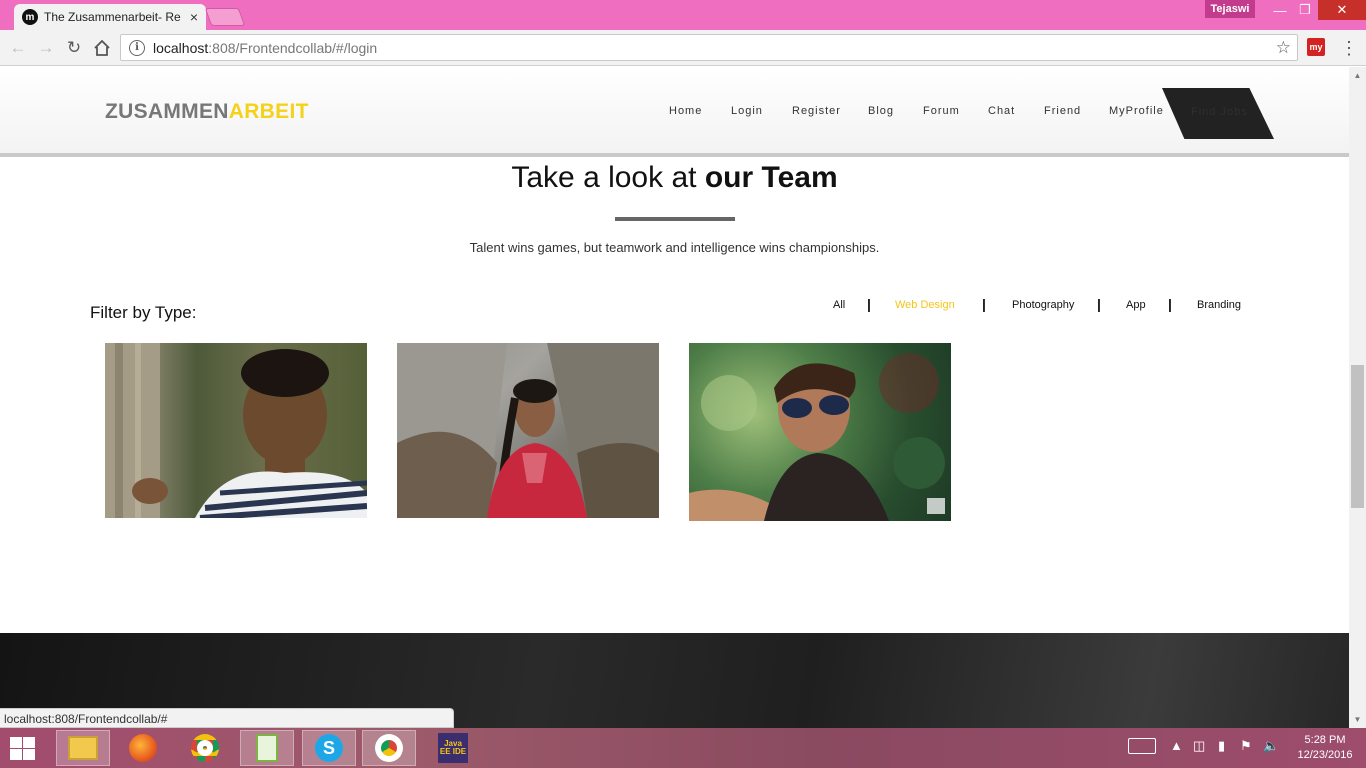 Image resolution: width=1366 pixels, height=768 pixels. I want to click on nav-chat: Chat, so click(1001, 111).